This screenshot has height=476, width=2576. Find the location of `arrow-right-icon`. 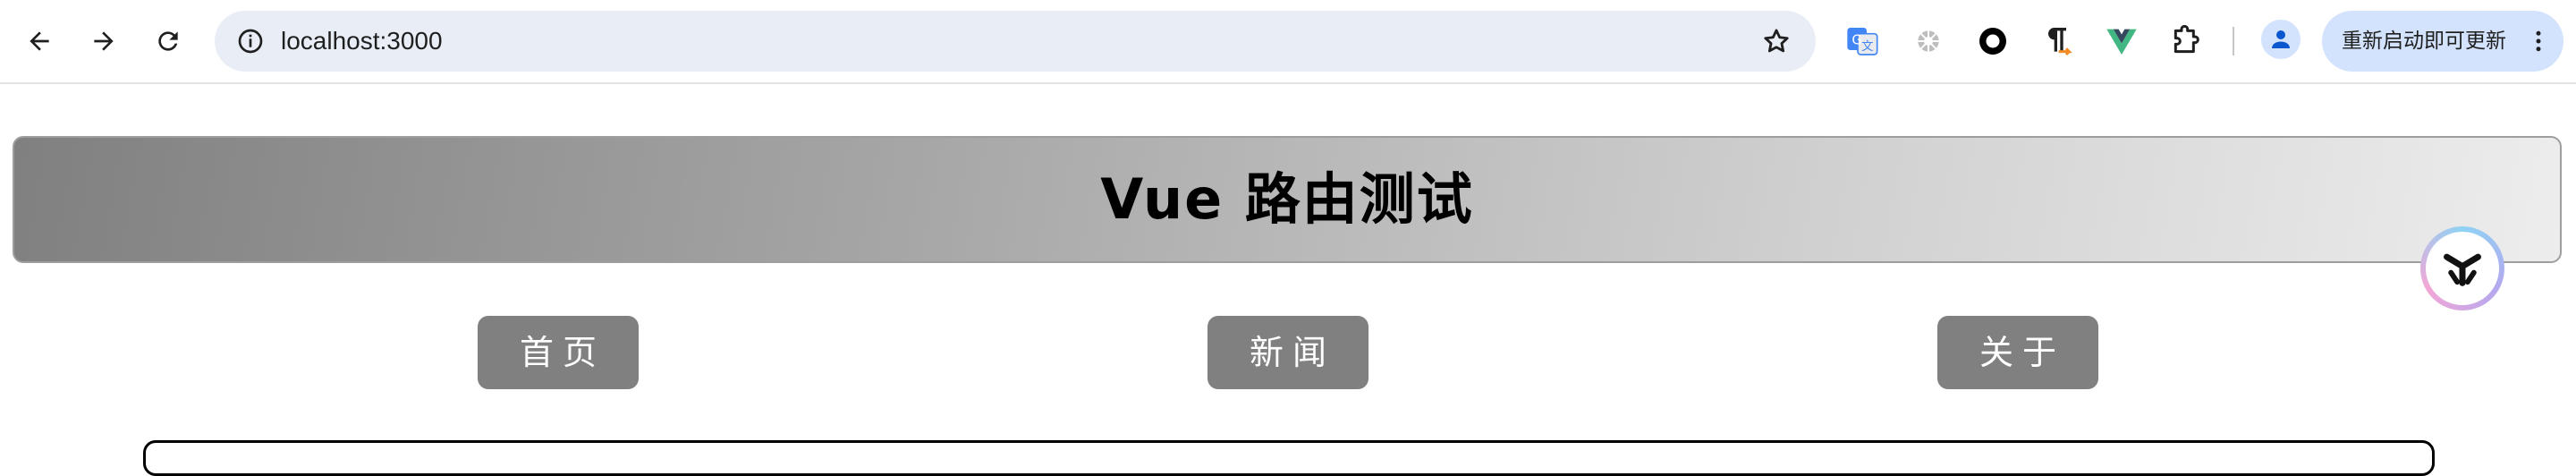

arrow-right-icon is located at coordinates (104, 41).